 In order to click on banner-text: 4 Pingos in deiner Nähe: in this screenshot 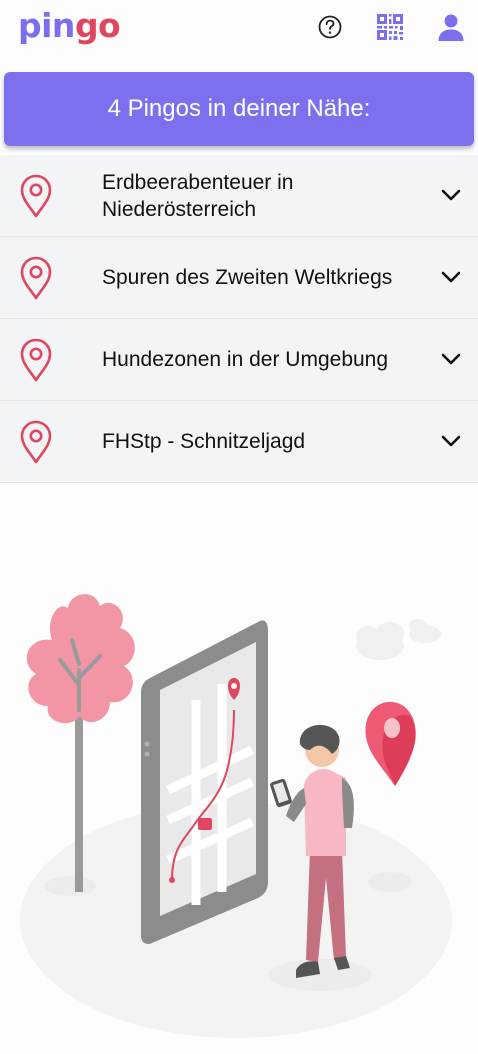, I will do `click(239, 108)`.